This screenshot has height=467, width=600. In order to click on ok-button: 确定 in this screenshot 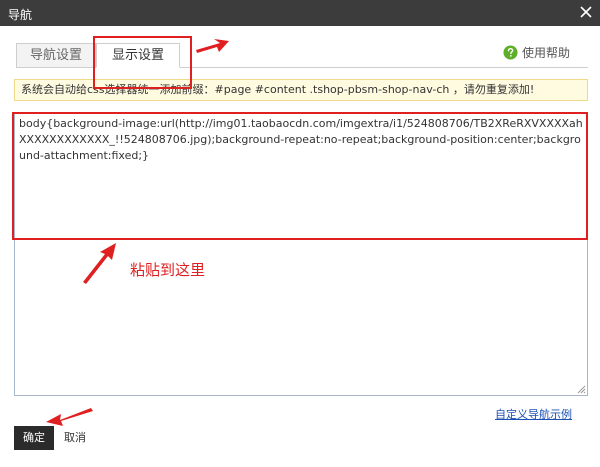, I will do `click(34, 438)`.